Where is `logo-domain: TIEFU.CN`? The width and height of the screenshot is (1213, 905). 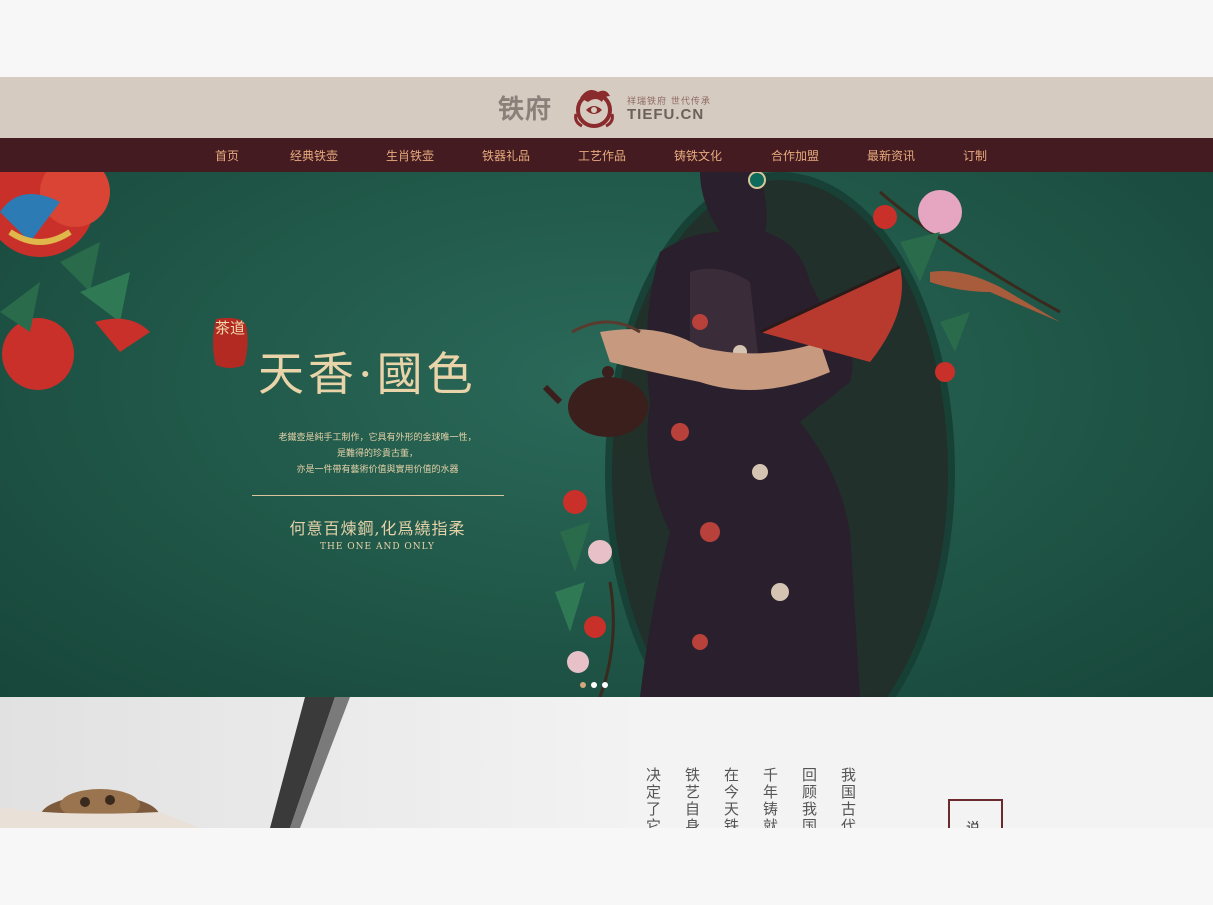 logo-domain: TIEFU.CN is located at coordinates (666, 114).